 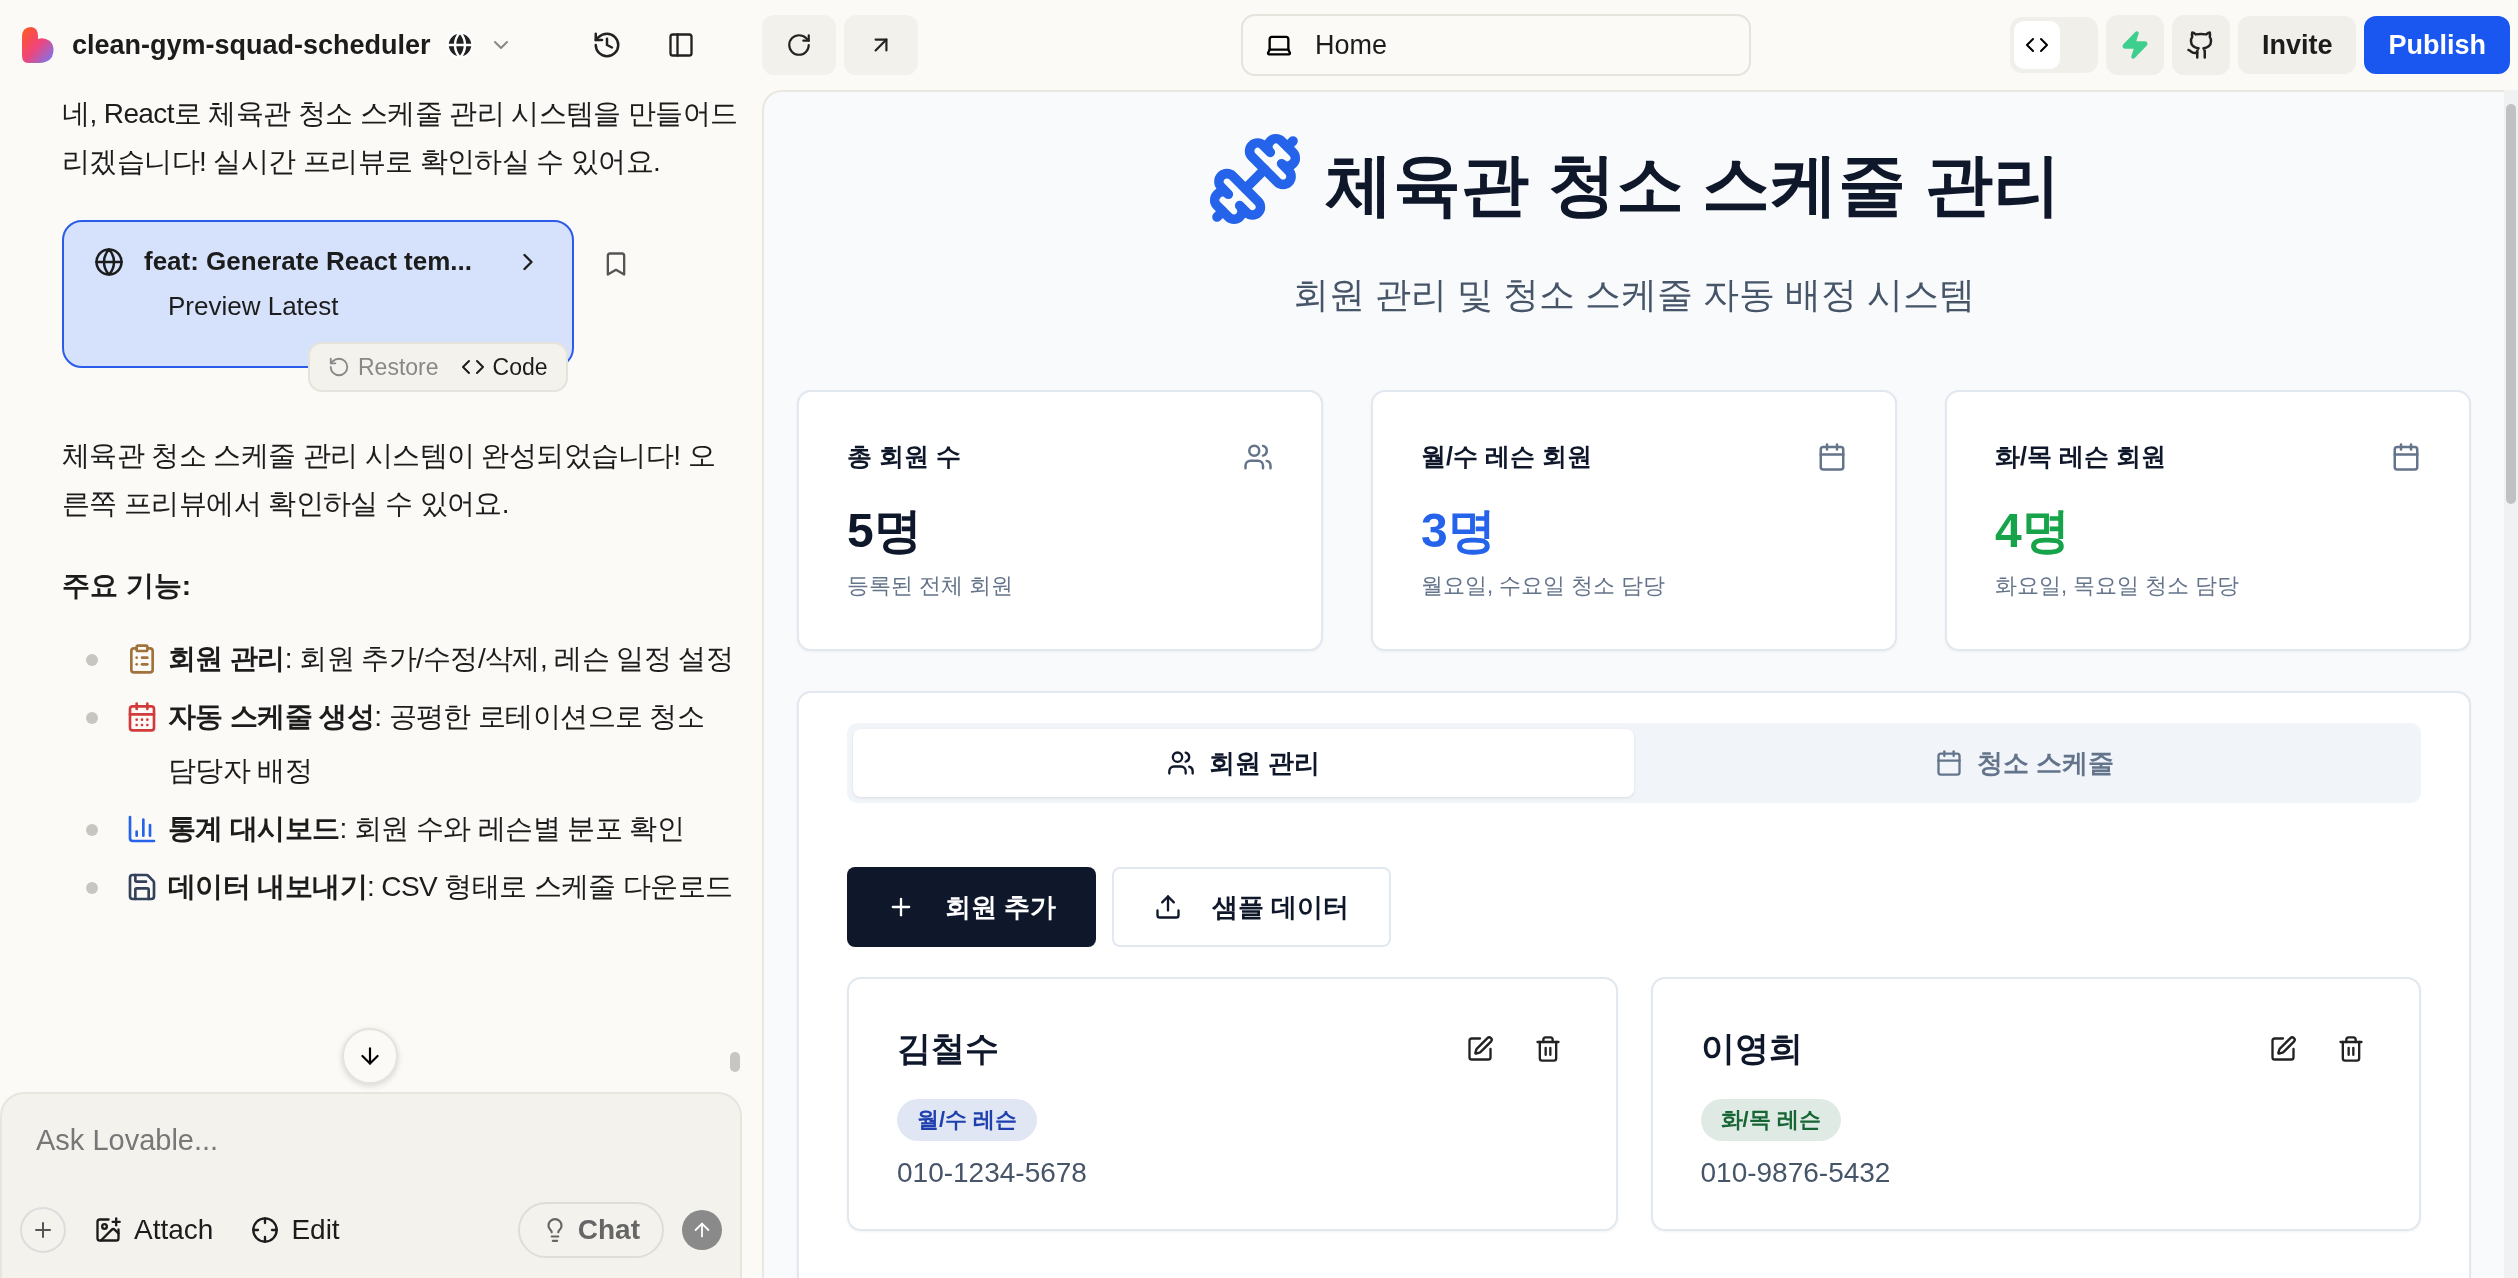 What do you see at coordinates (2118, 586) in the screenshot?
I see `stat-caption: 화요일, 목요일 청소 담당` at bounding box center [2118, 586].